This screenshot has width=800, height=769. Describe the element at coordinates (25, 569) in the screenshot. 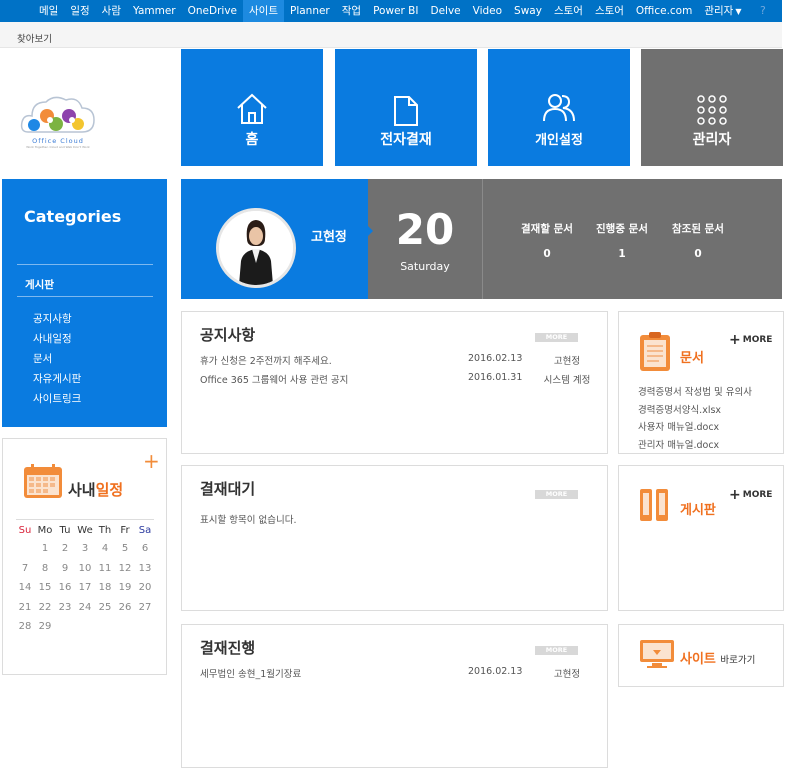

I see `day-cell: 7` at that location.